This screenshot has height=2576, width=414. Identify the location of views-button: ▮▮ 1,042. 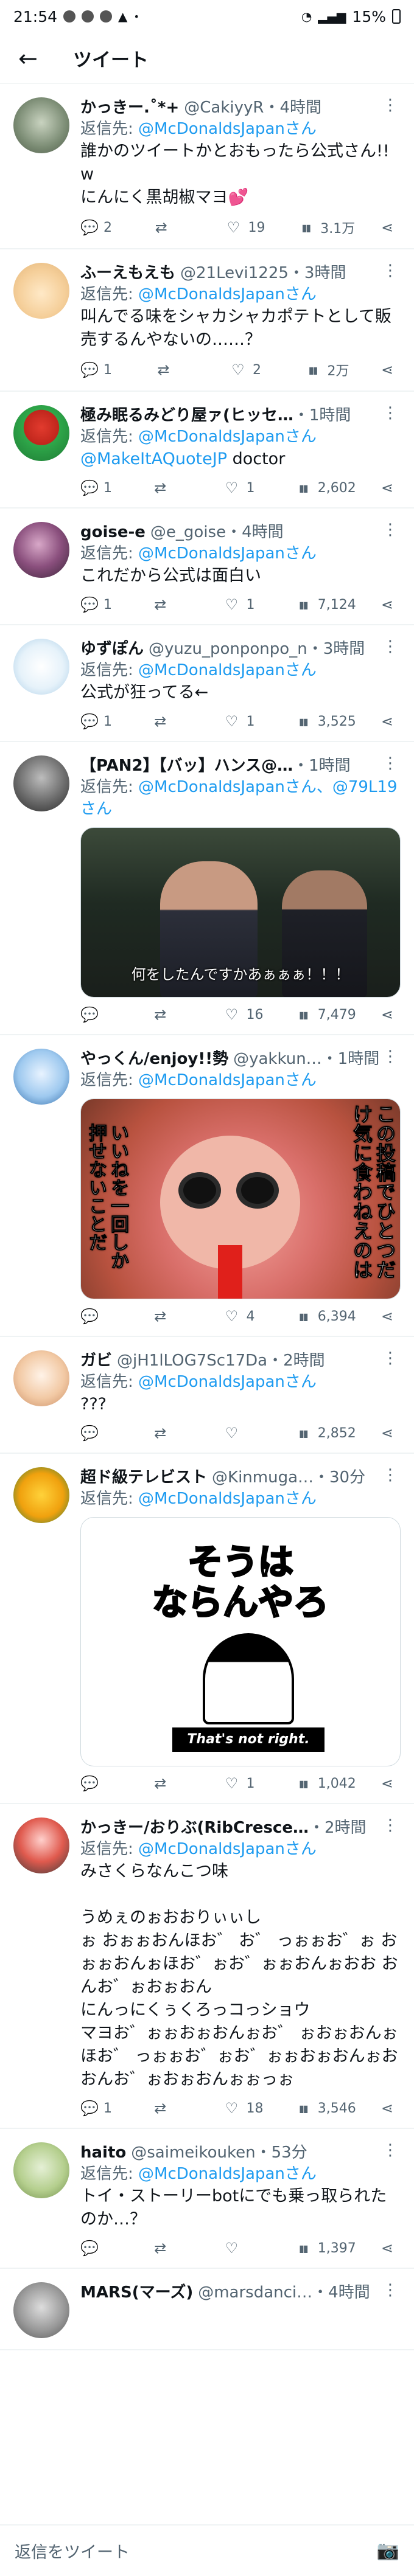
(325, 1783).